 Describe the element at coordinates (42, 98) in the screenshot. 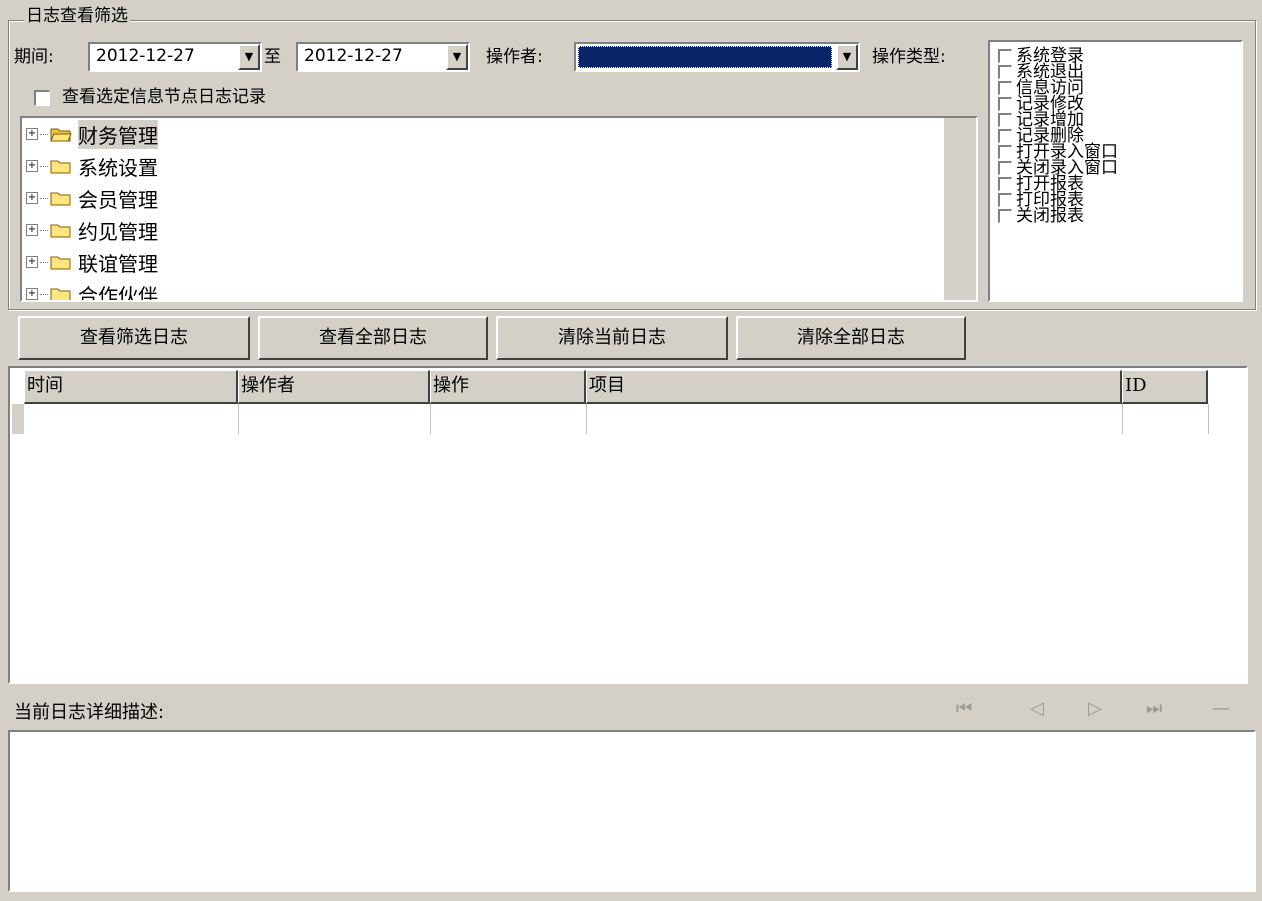

I see `view-selected-checkbox` at that location.